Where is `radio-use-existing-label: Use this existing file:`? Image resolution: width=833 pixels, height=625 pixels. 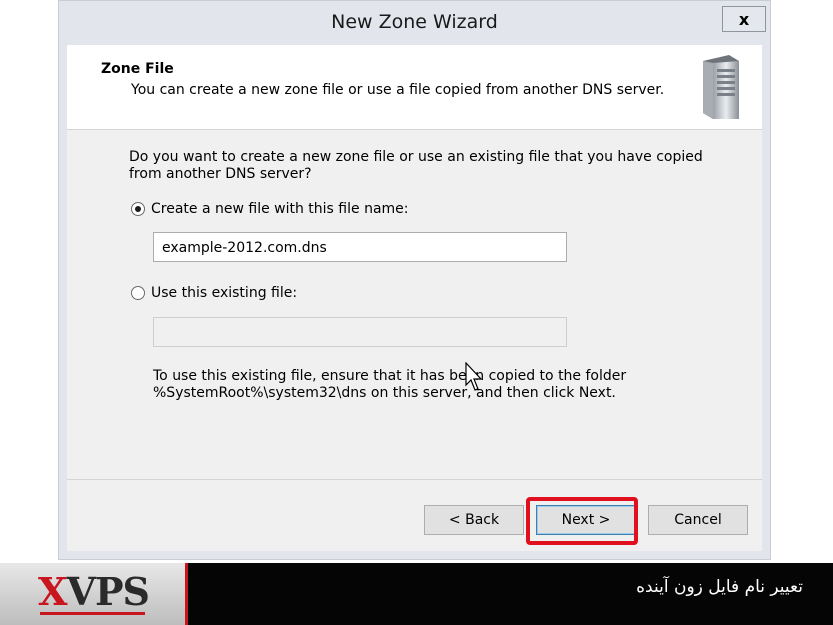
radio-use-existing-label: Use this existing file: is located at coordinates (224, 293).